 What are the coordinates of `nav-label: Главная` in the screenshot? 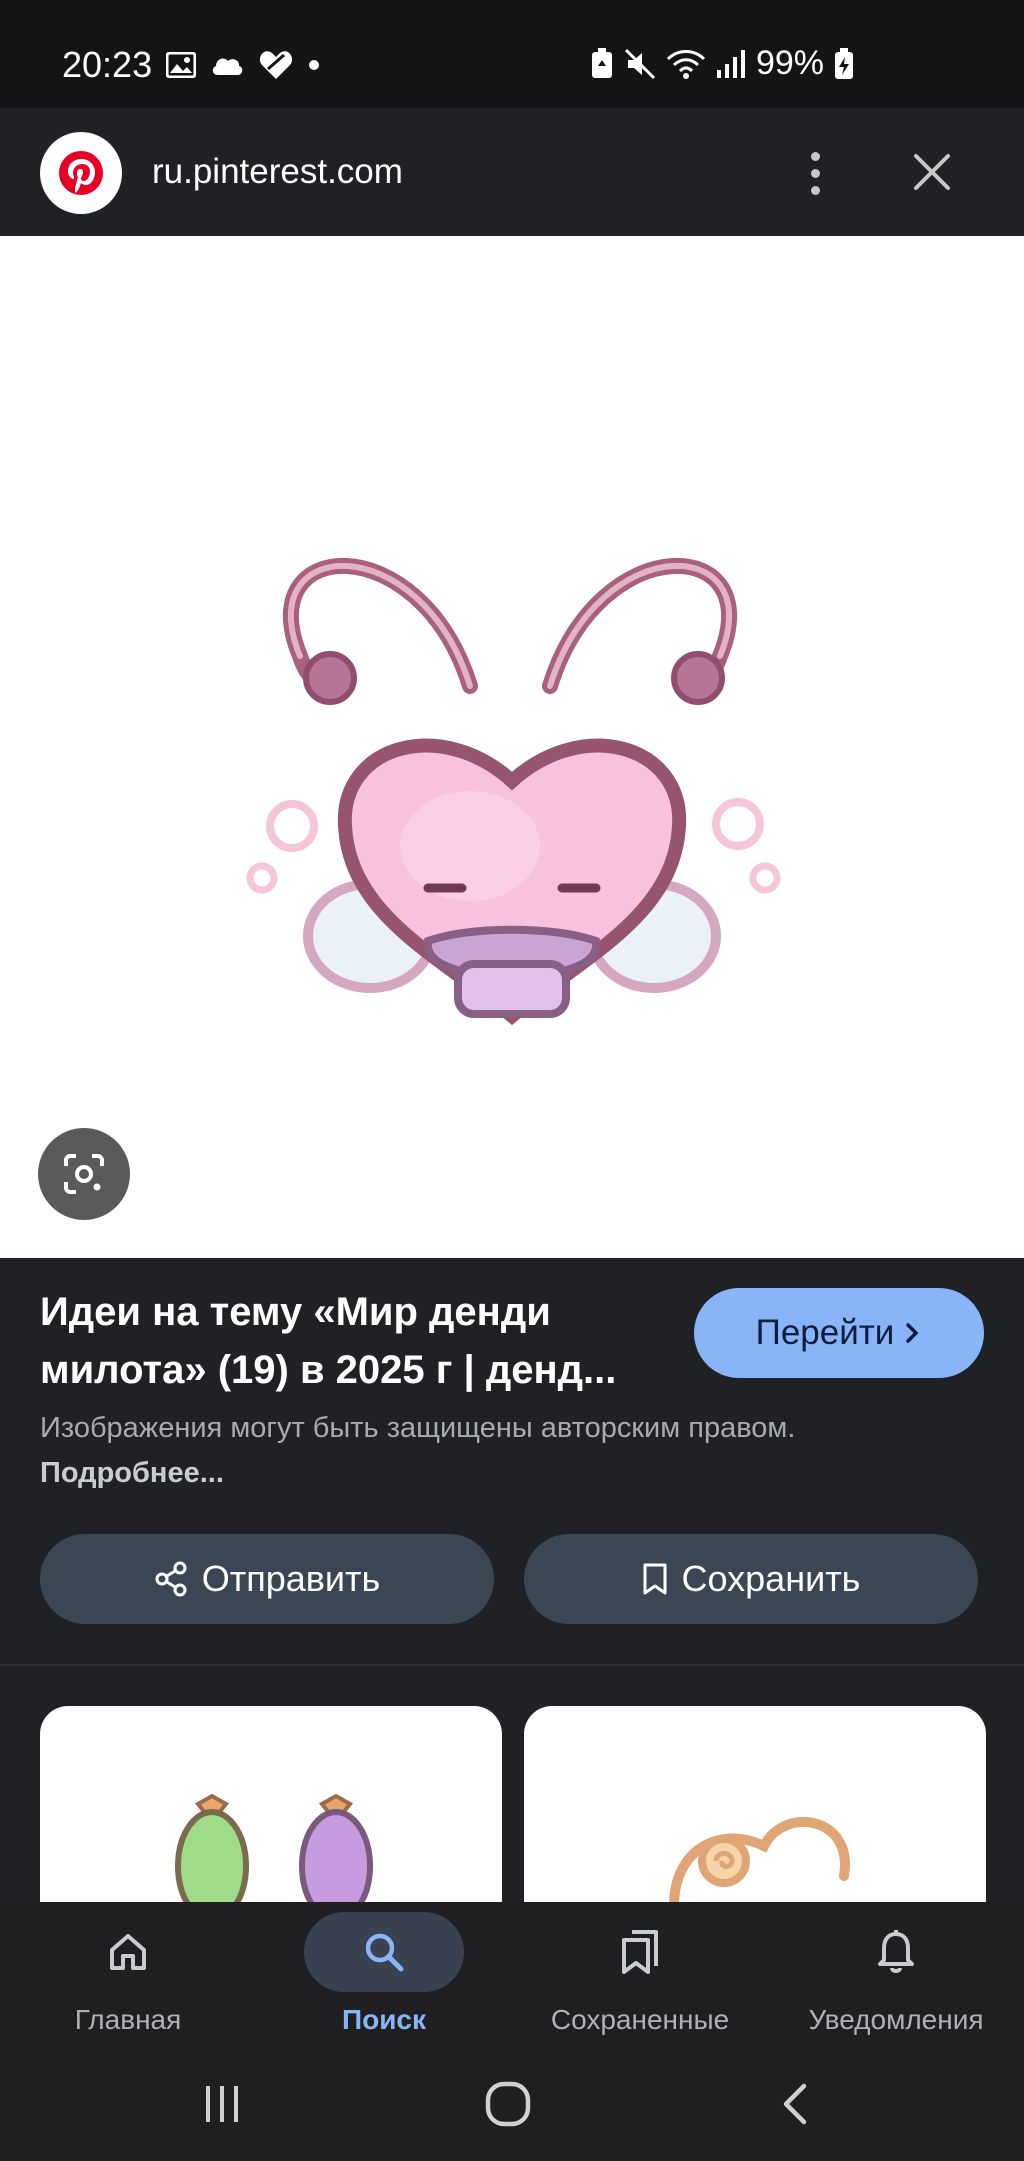 It's located at (128, 2019).